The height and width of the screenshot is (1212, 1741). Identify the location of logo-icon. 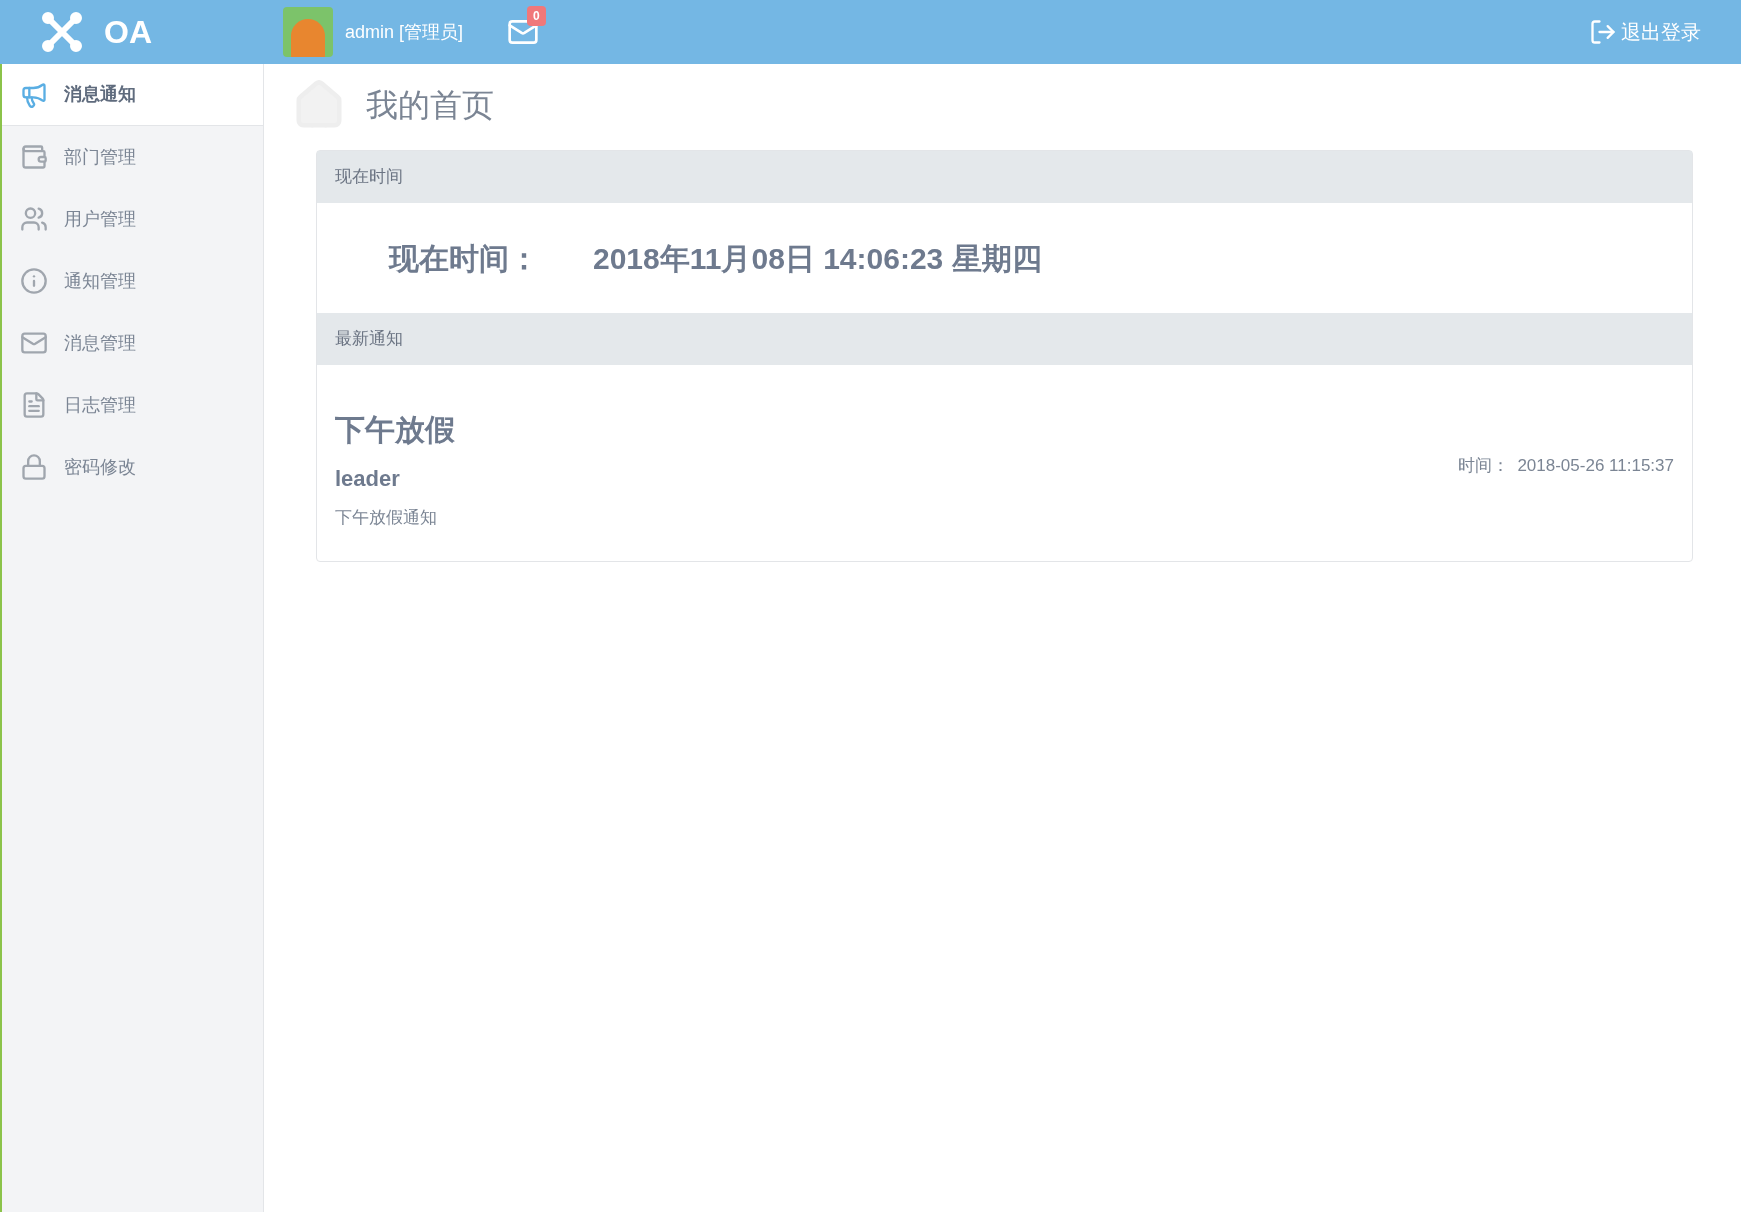
(62, 32).